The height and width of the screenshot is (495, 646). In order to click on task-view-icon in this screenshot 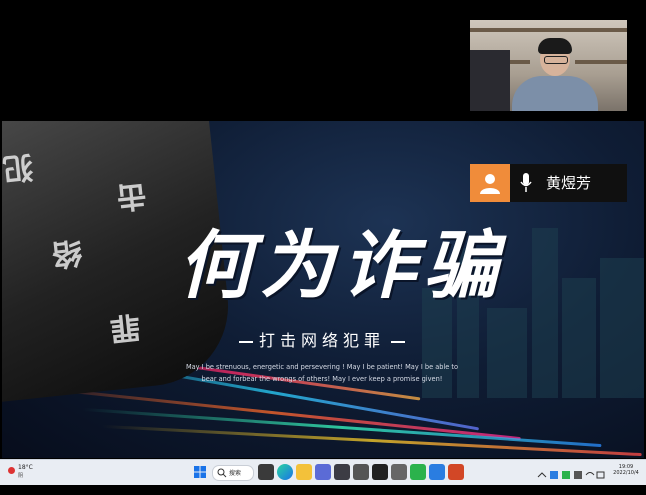, I will do `click(266, 472)`.